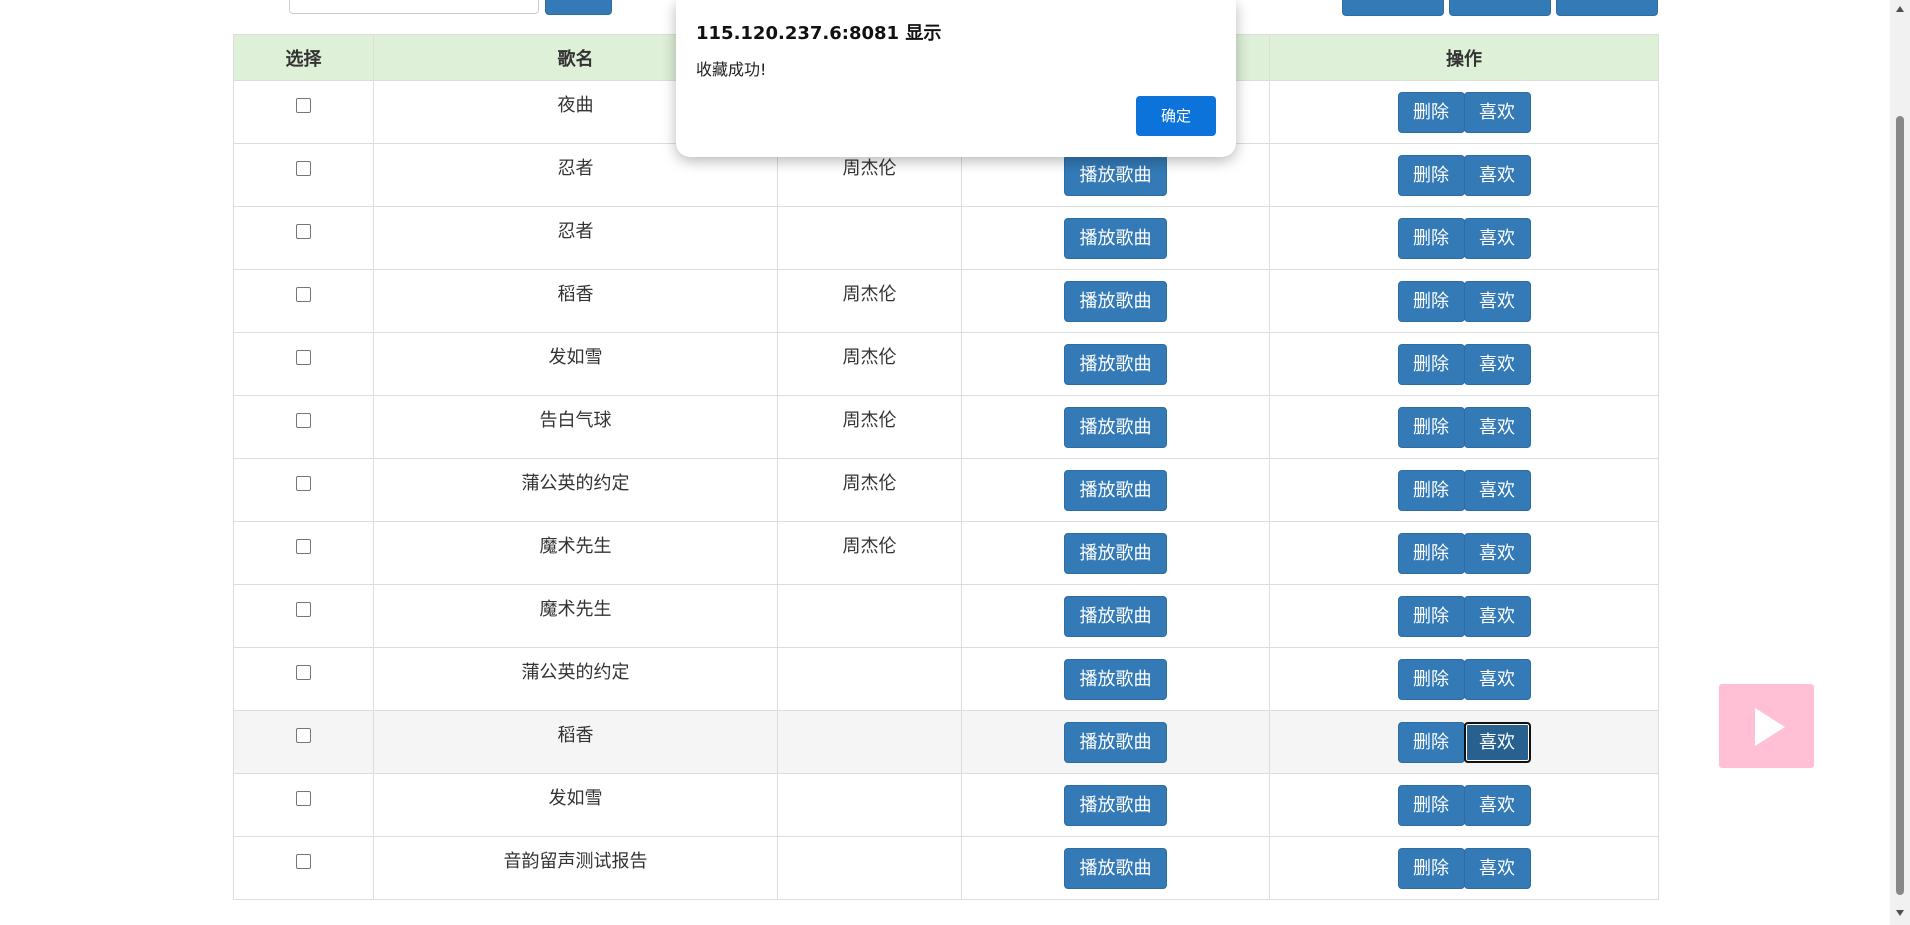 Image resolution: width=1910 pixels, height=925 pixels. I want to click on scrollbar, so click(1900, 462).